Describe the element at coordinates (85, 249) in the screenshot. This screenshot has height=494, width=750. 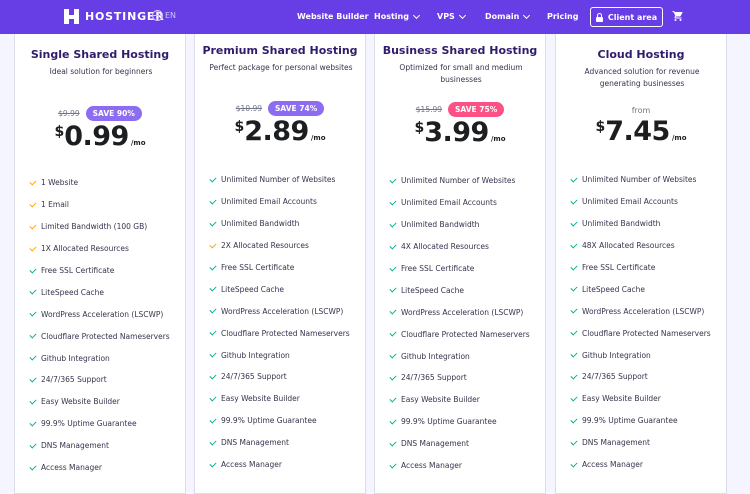
I see `feature-text: 1X Allocated Resources` at that location.